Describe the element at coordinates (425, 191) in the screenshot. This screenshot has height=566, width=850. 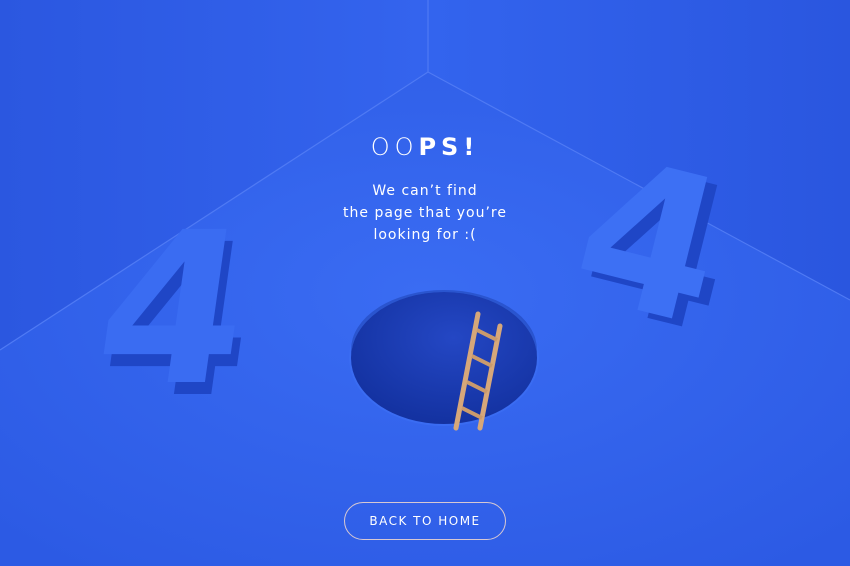
I see `message-line-1: We can’t find` at that location.